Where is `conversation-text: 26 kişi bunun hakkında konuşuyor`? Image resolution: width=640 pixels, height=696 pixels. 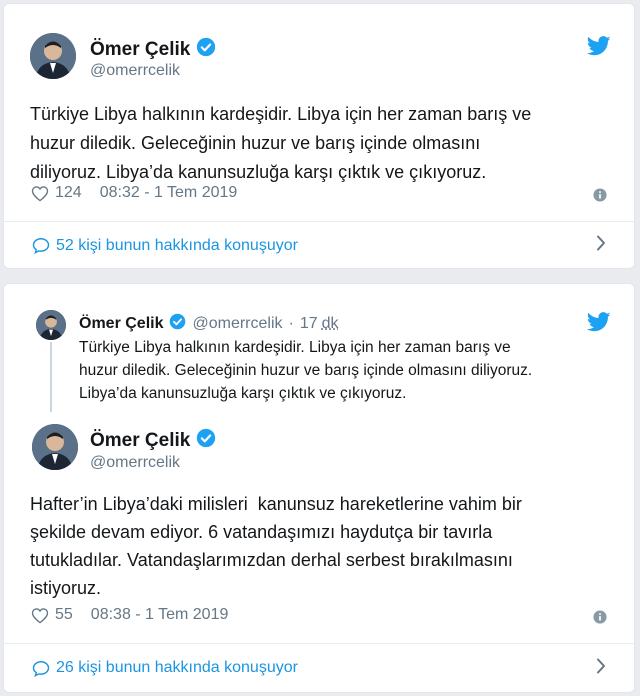
conversation-text: 26 kişi bunun hakkında konuşuyor is located at coordinates (177, 667).